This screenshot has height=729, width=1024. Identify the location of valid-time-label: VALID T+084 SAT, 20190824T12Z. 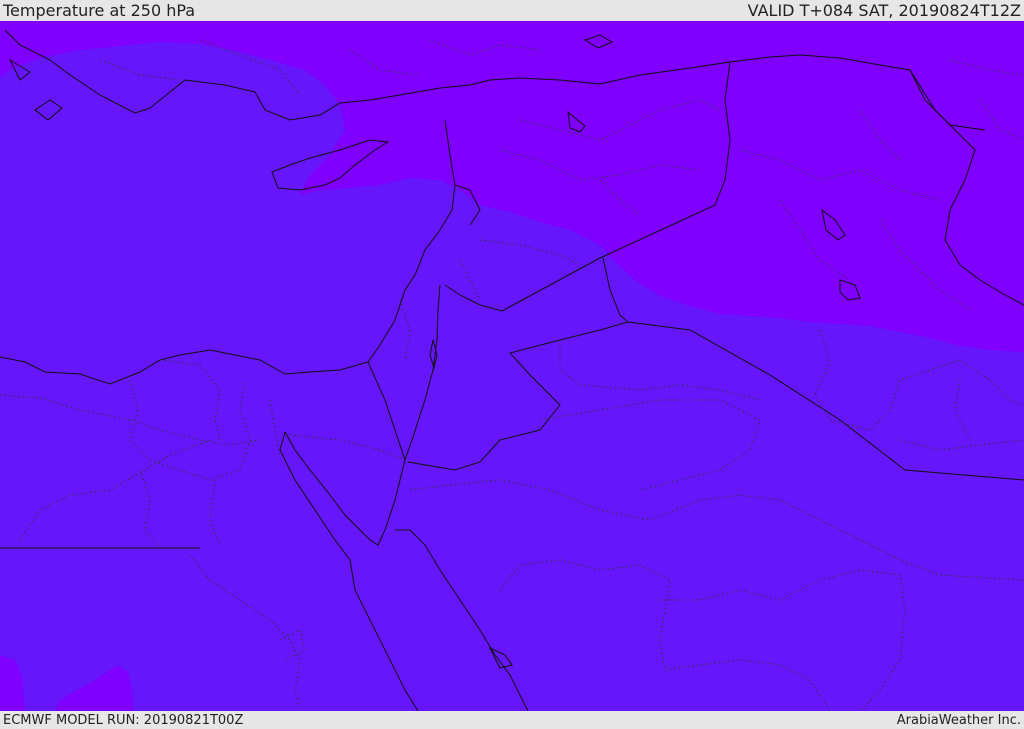
(884, 10).